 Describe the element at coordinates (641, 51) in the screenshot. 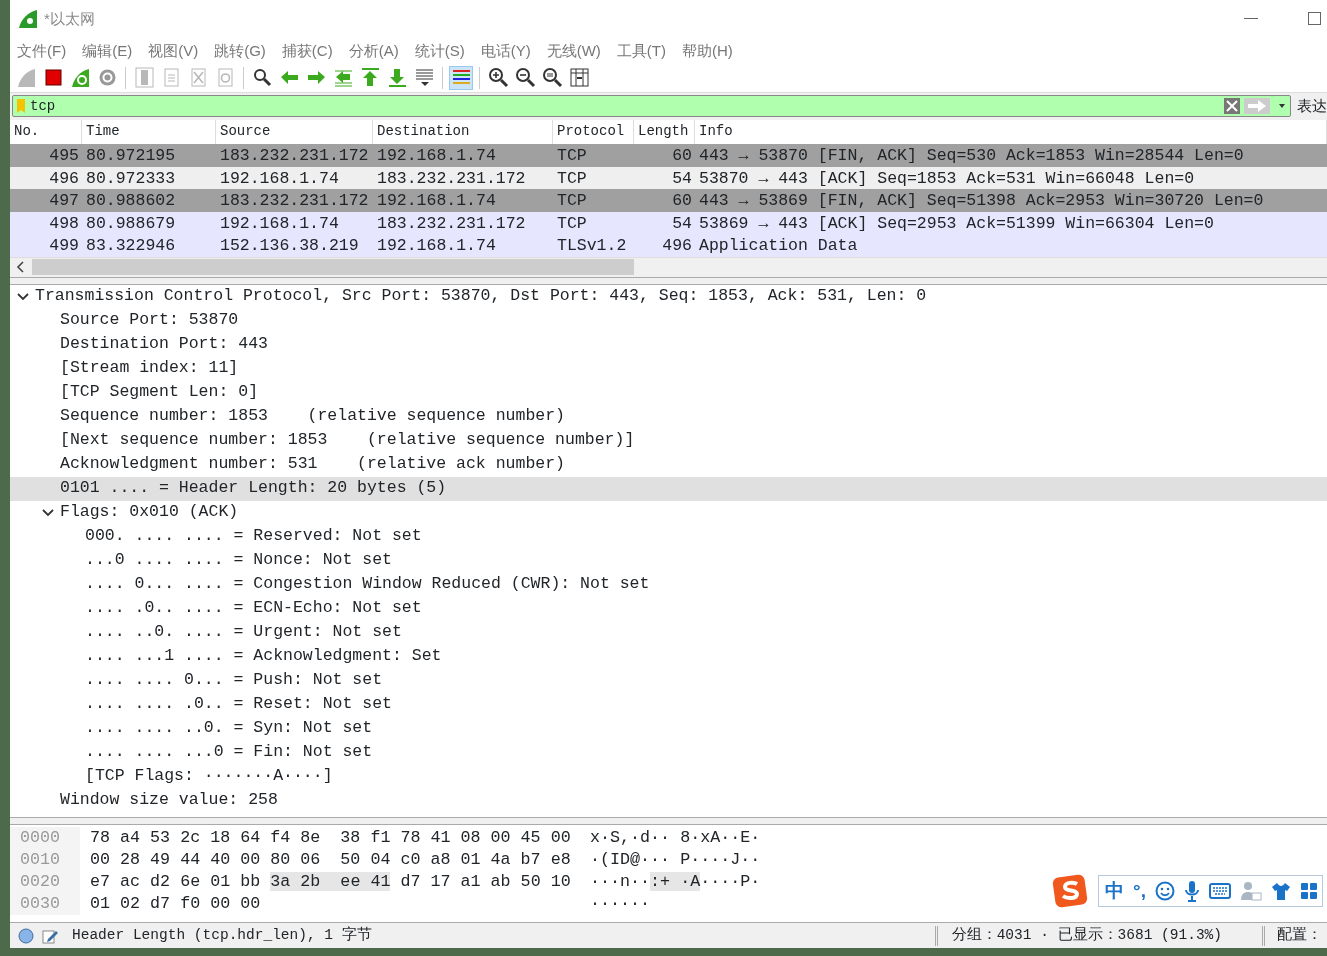

I see `menu-item: 工具(T)` at that location.